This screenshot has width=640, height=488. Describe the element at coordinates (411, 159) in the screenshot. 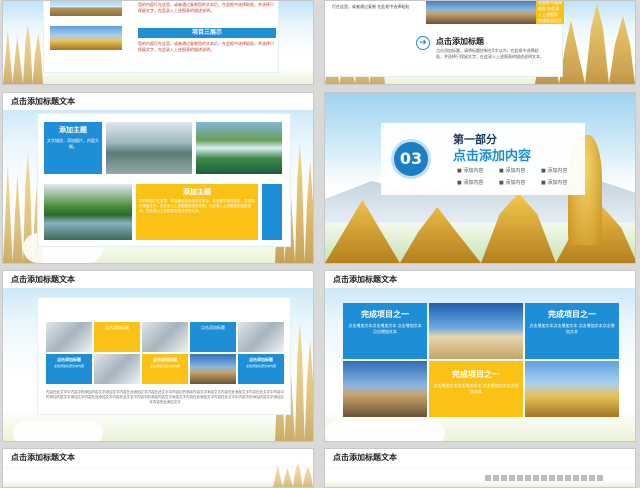

I see `section-number-badge: 03` at that location.